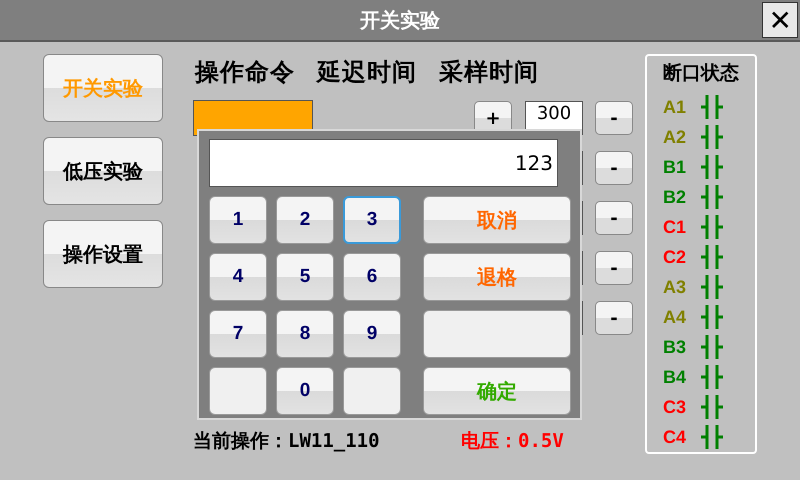 Image resolution: width=800 pixels, height=480 pixels. Describe the element at coordinates (372, 277) in the screenshot. I see `digit-key: 6` at that location.